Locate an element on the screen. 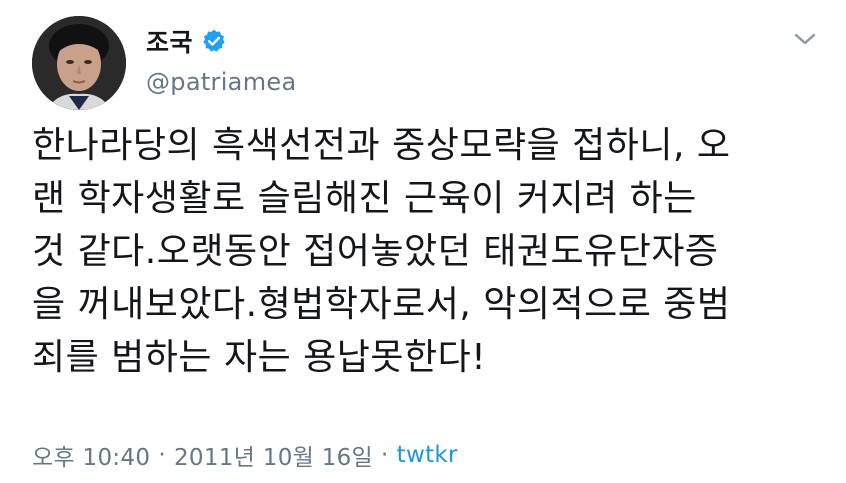  user-handle: @patriamea is located at coordinates (221, 82).